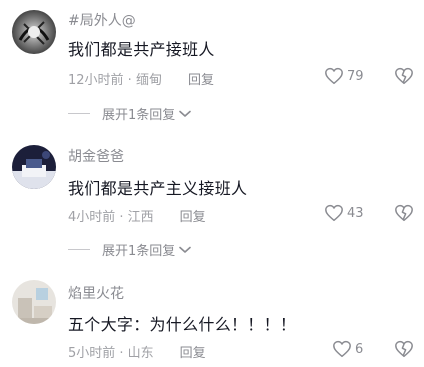 The image size is (424, 367). Describe the element at coordinates (359, 349) in the screenshot. I see `like-count: 6` at that location.